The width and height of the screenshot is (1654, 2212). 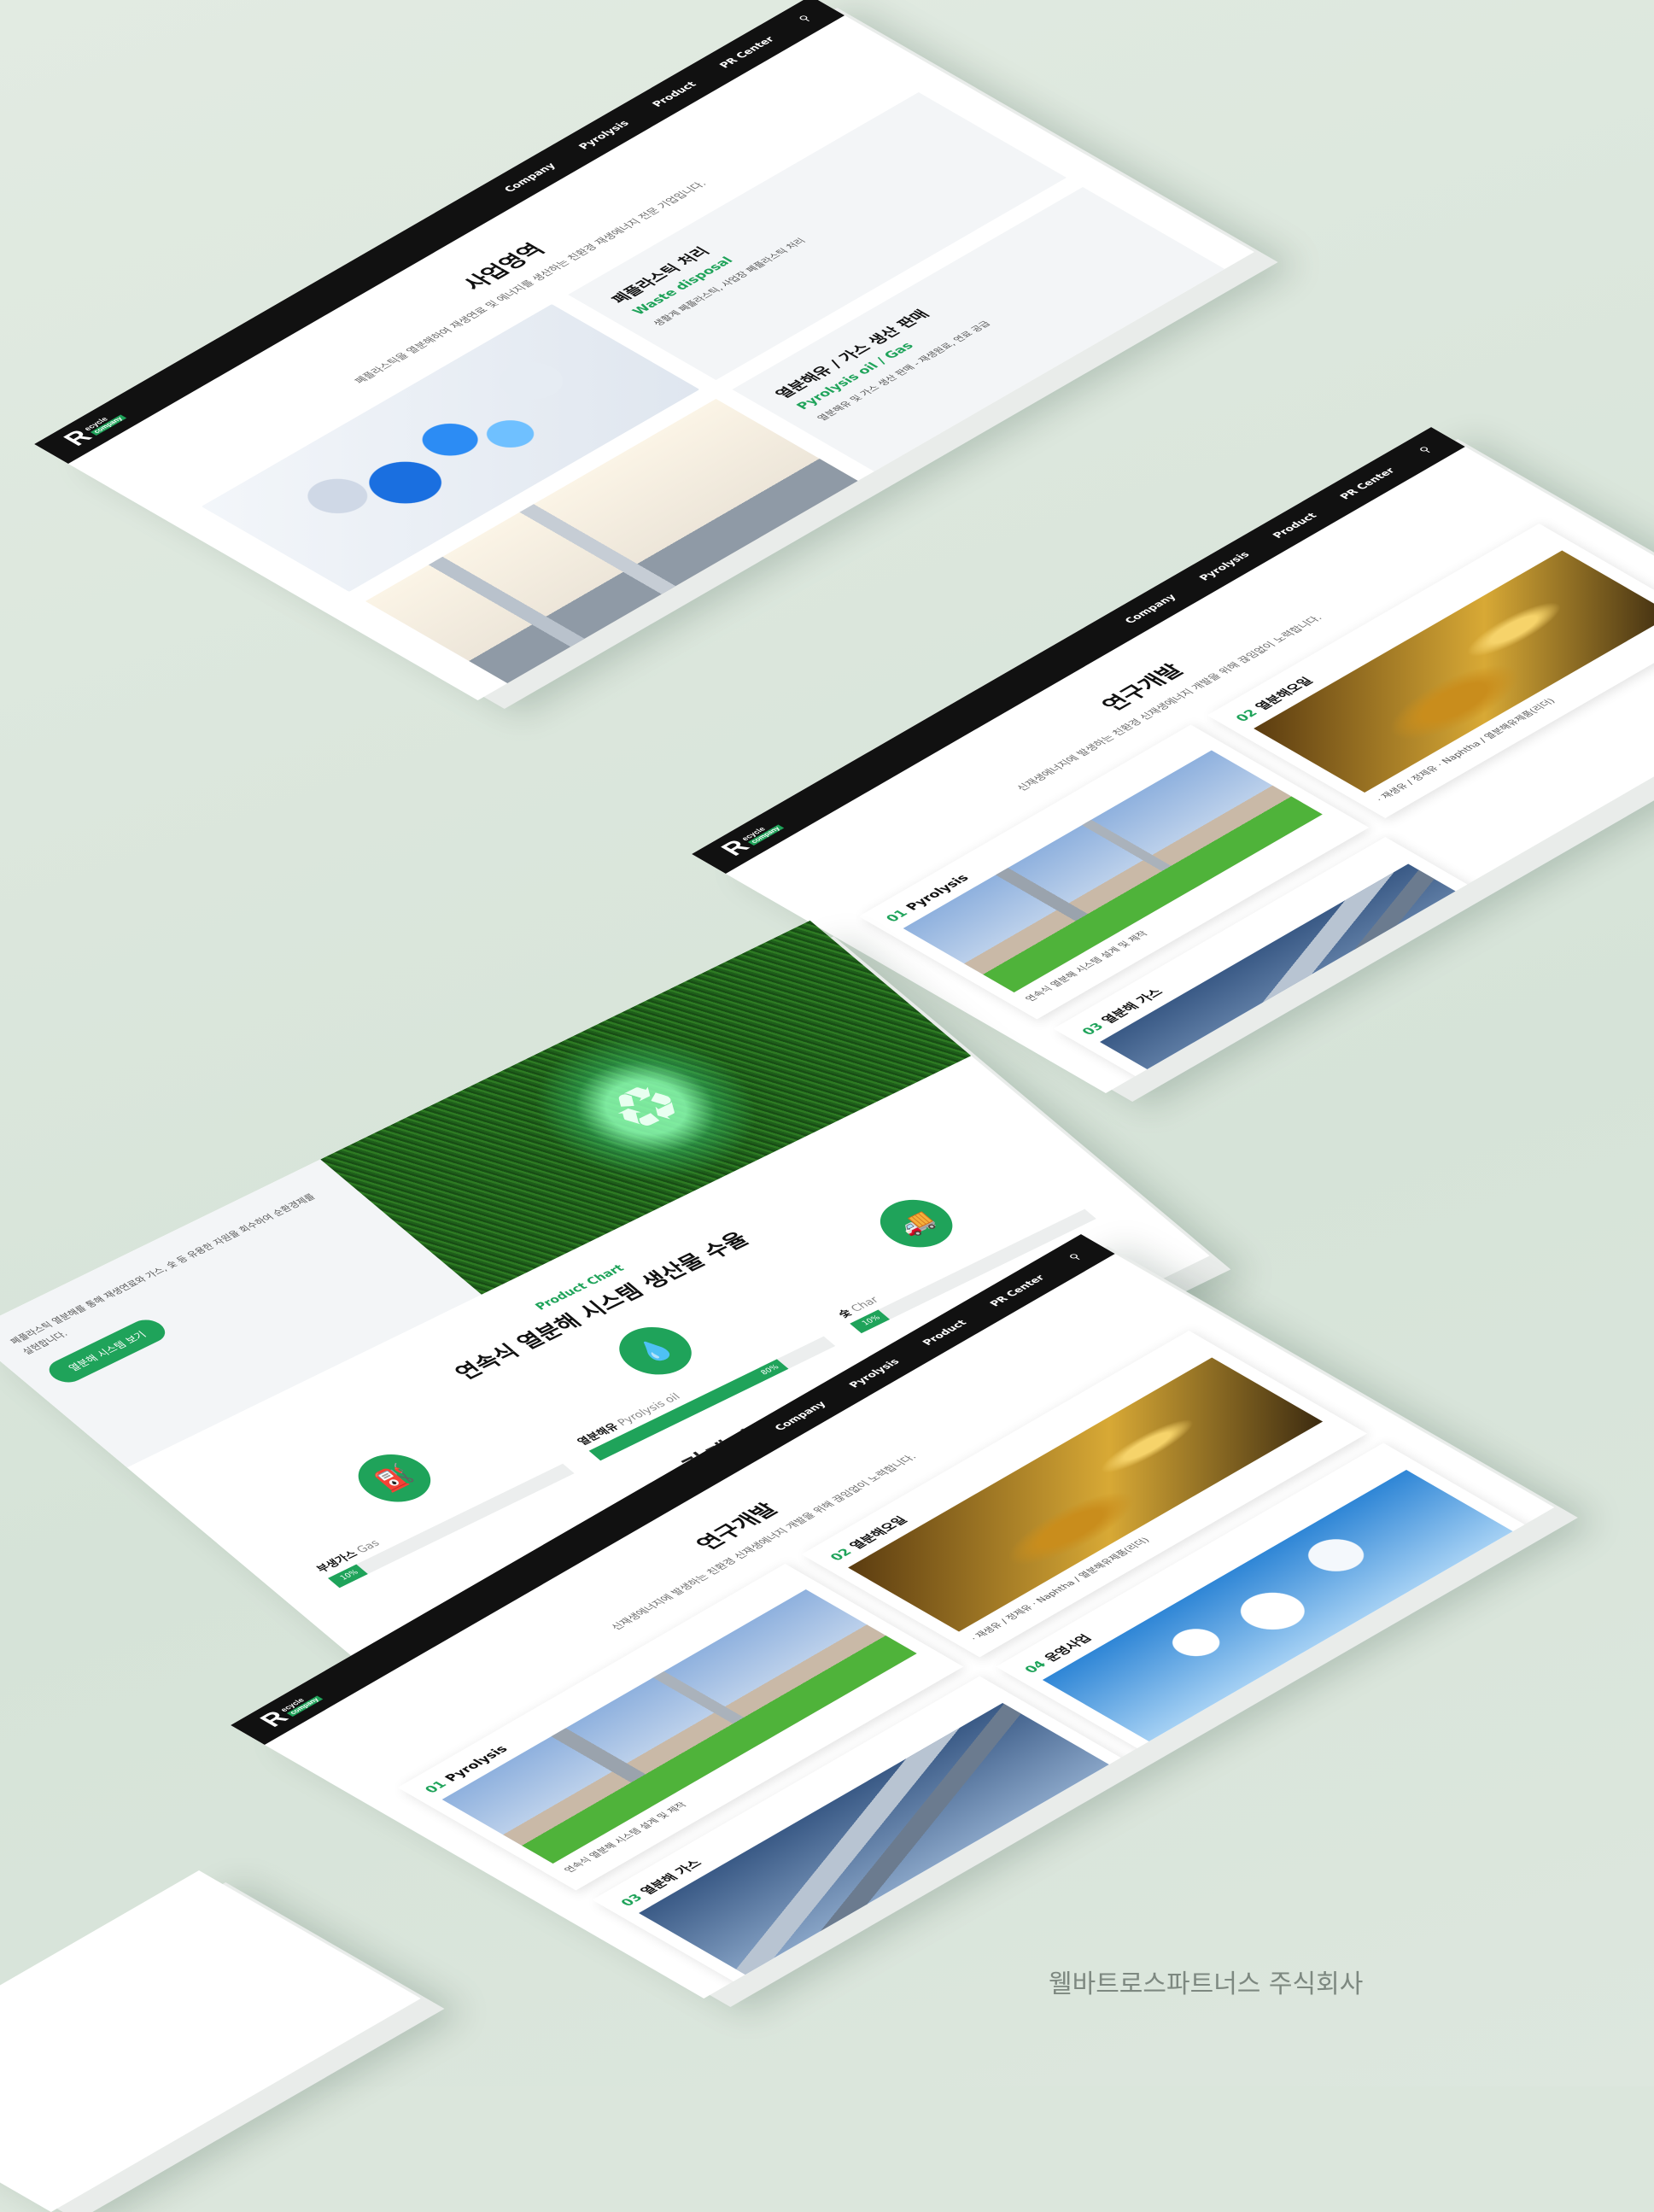 What do you see at coordinates (645, 1107) in the screenshot?
I see `recycle-icon: ♻` at bounding box center [645, 1107].